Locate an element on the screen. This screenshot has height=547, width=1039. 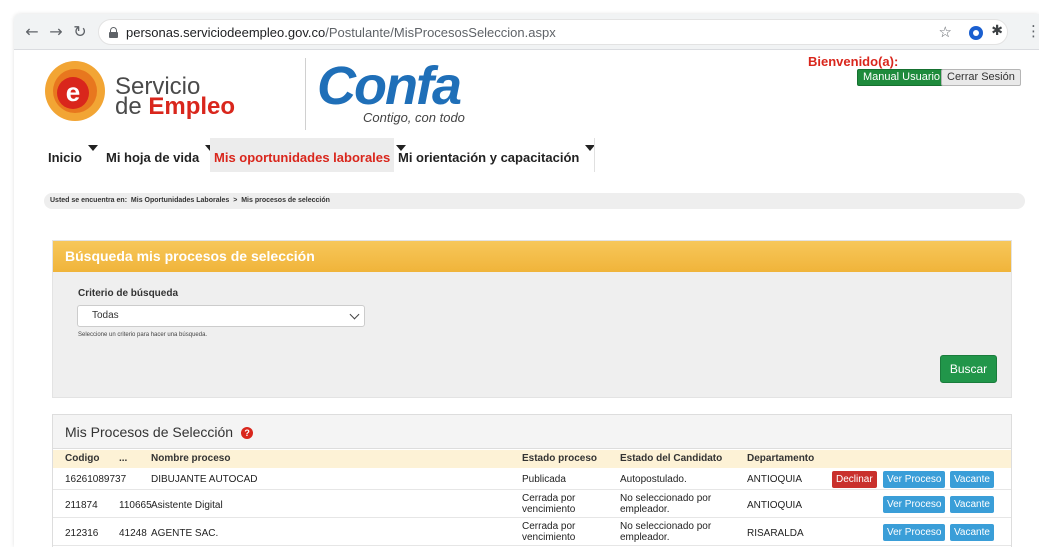
breadcrumb-prefix: Usted se encuentra en: is located at coordinates (89, 200).